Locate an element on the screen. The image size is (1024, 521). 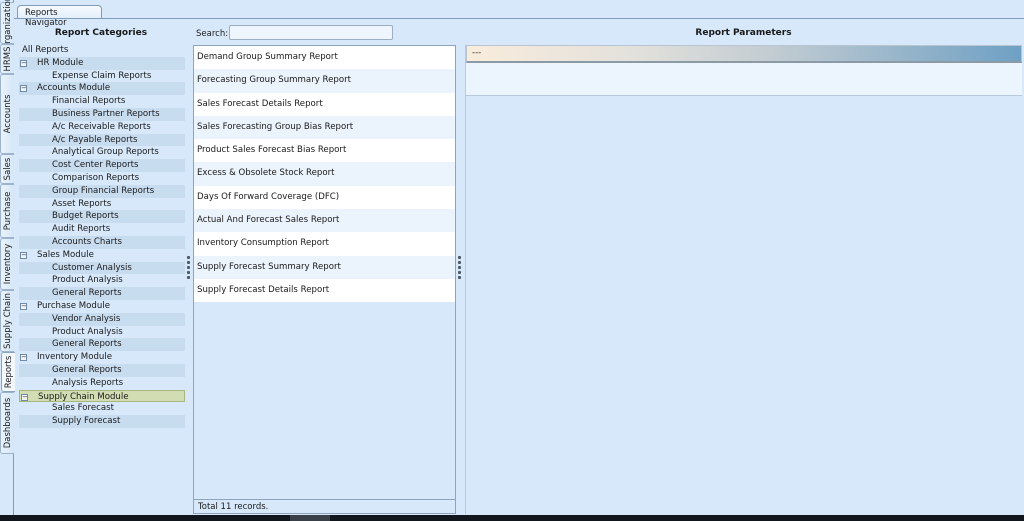
tree-leaf-item: Analytical Group Reports is located at coordinates (102, 152).